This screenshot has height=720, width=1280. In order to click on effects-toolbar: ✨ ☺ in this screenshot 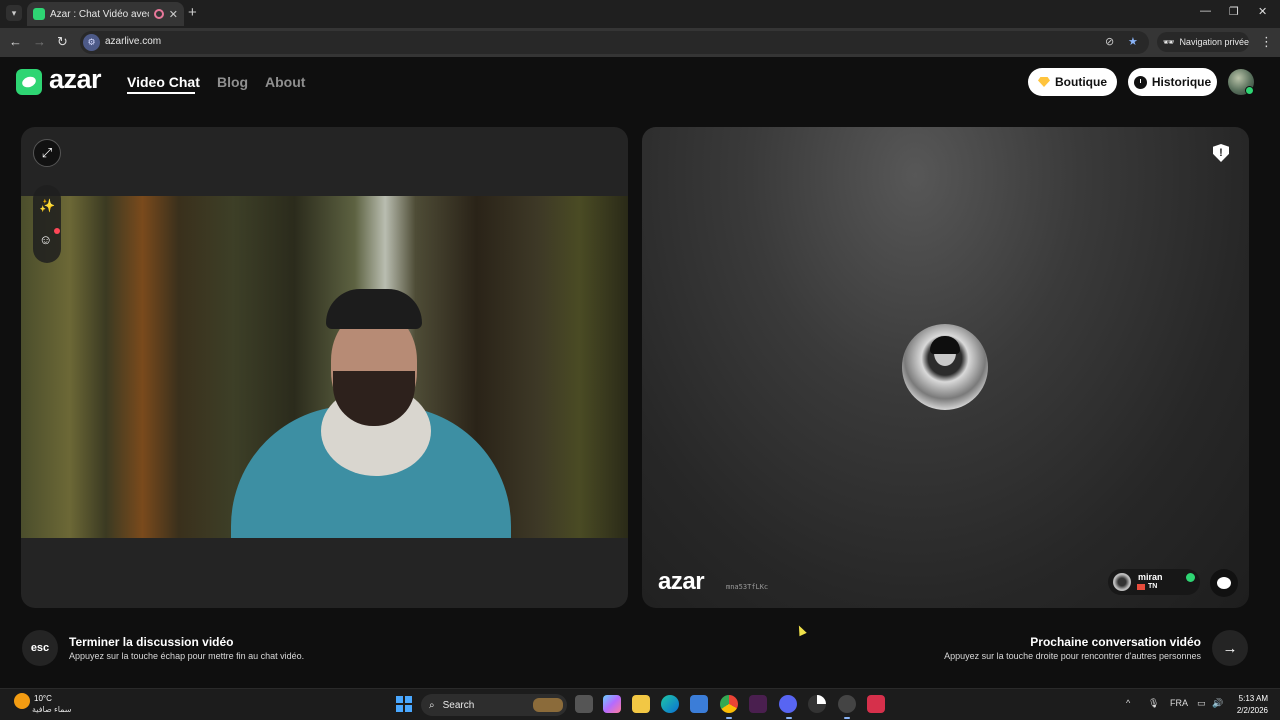, I will do `click(47, 224)`.